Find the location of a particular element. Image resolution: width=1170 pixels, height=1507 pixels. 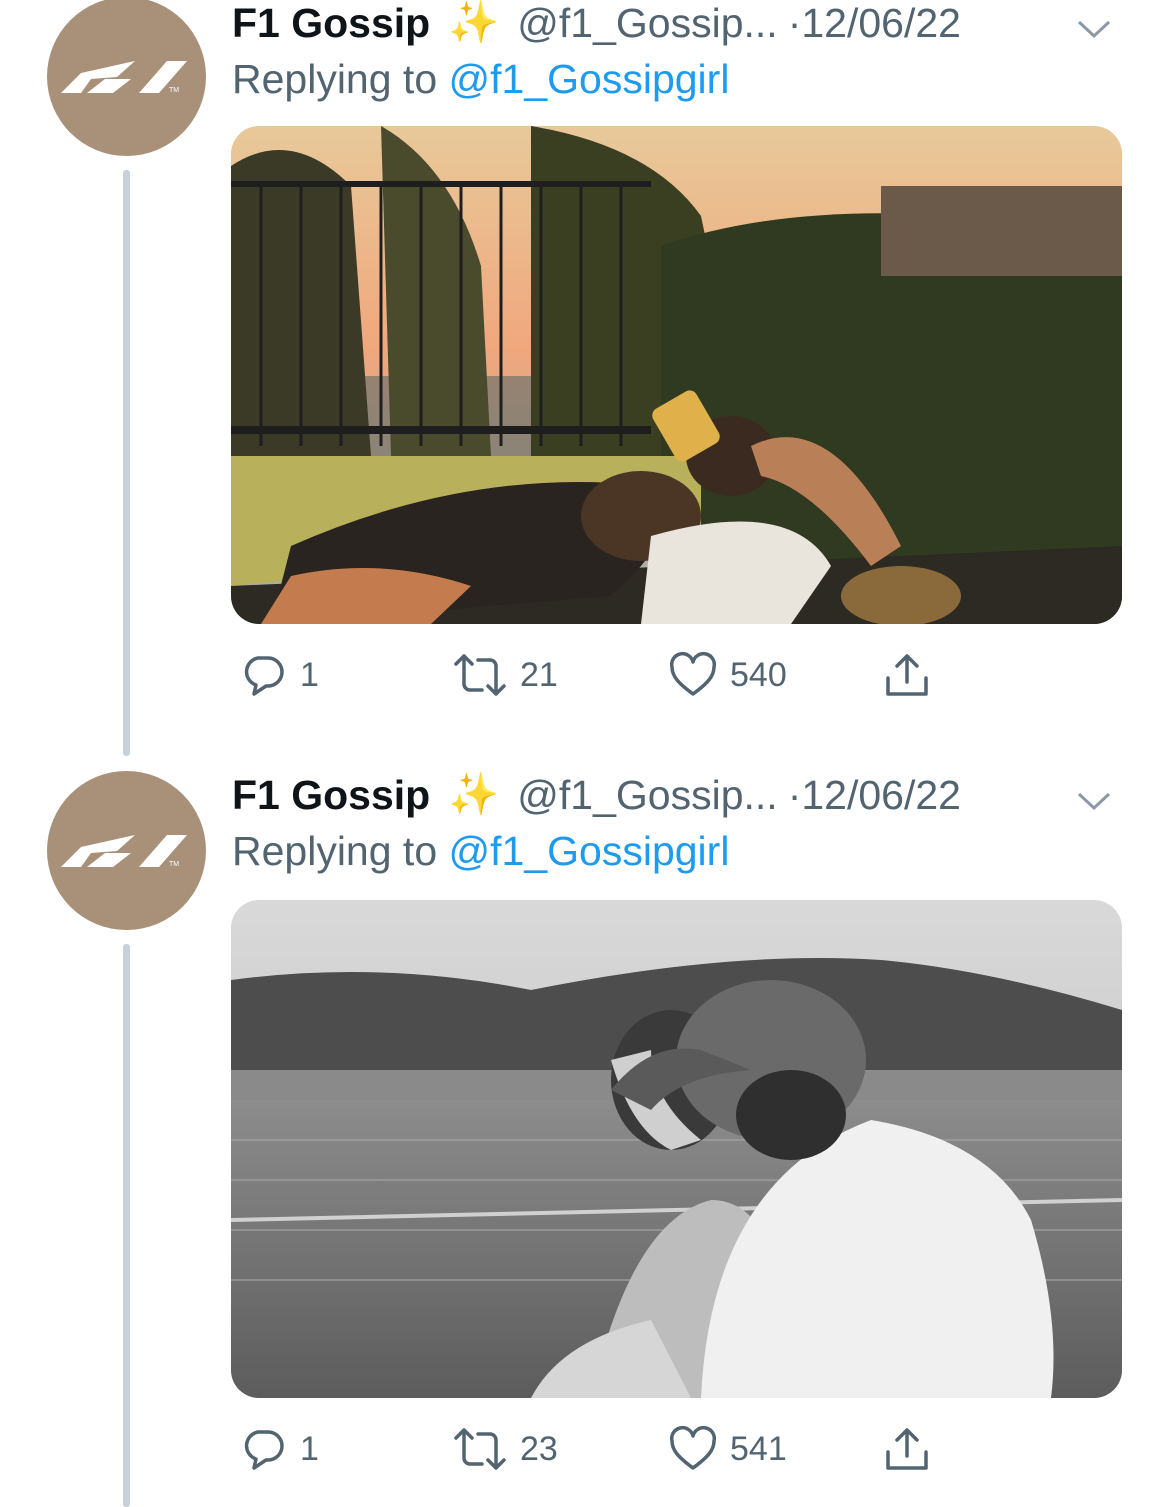

like-count: 540 is located at coordinates (758, 674).